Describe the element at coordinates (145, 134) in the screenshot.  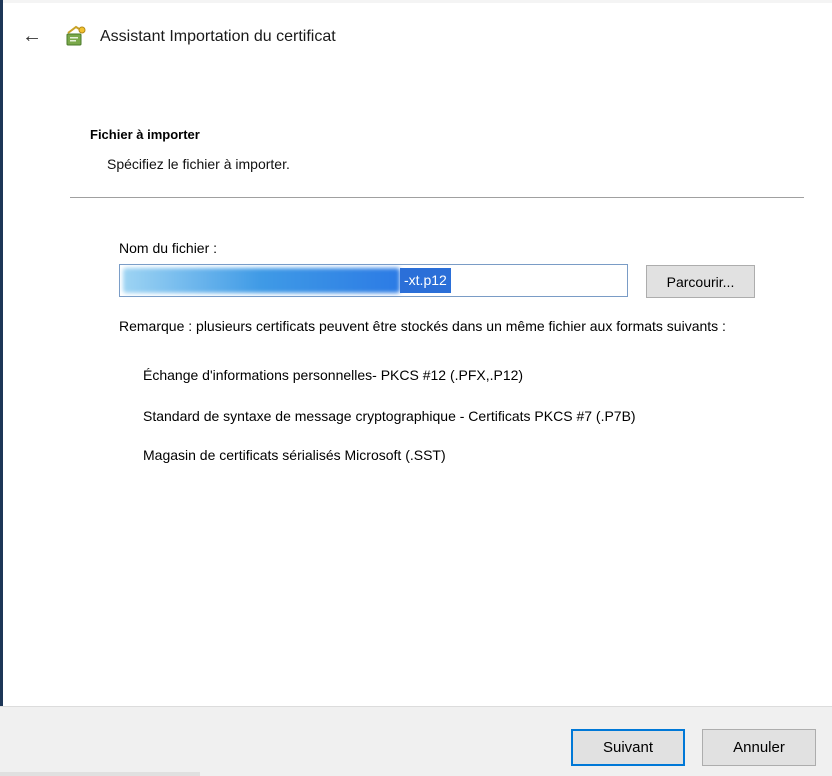
I see `section-heading: Fichier à importer` at that location.